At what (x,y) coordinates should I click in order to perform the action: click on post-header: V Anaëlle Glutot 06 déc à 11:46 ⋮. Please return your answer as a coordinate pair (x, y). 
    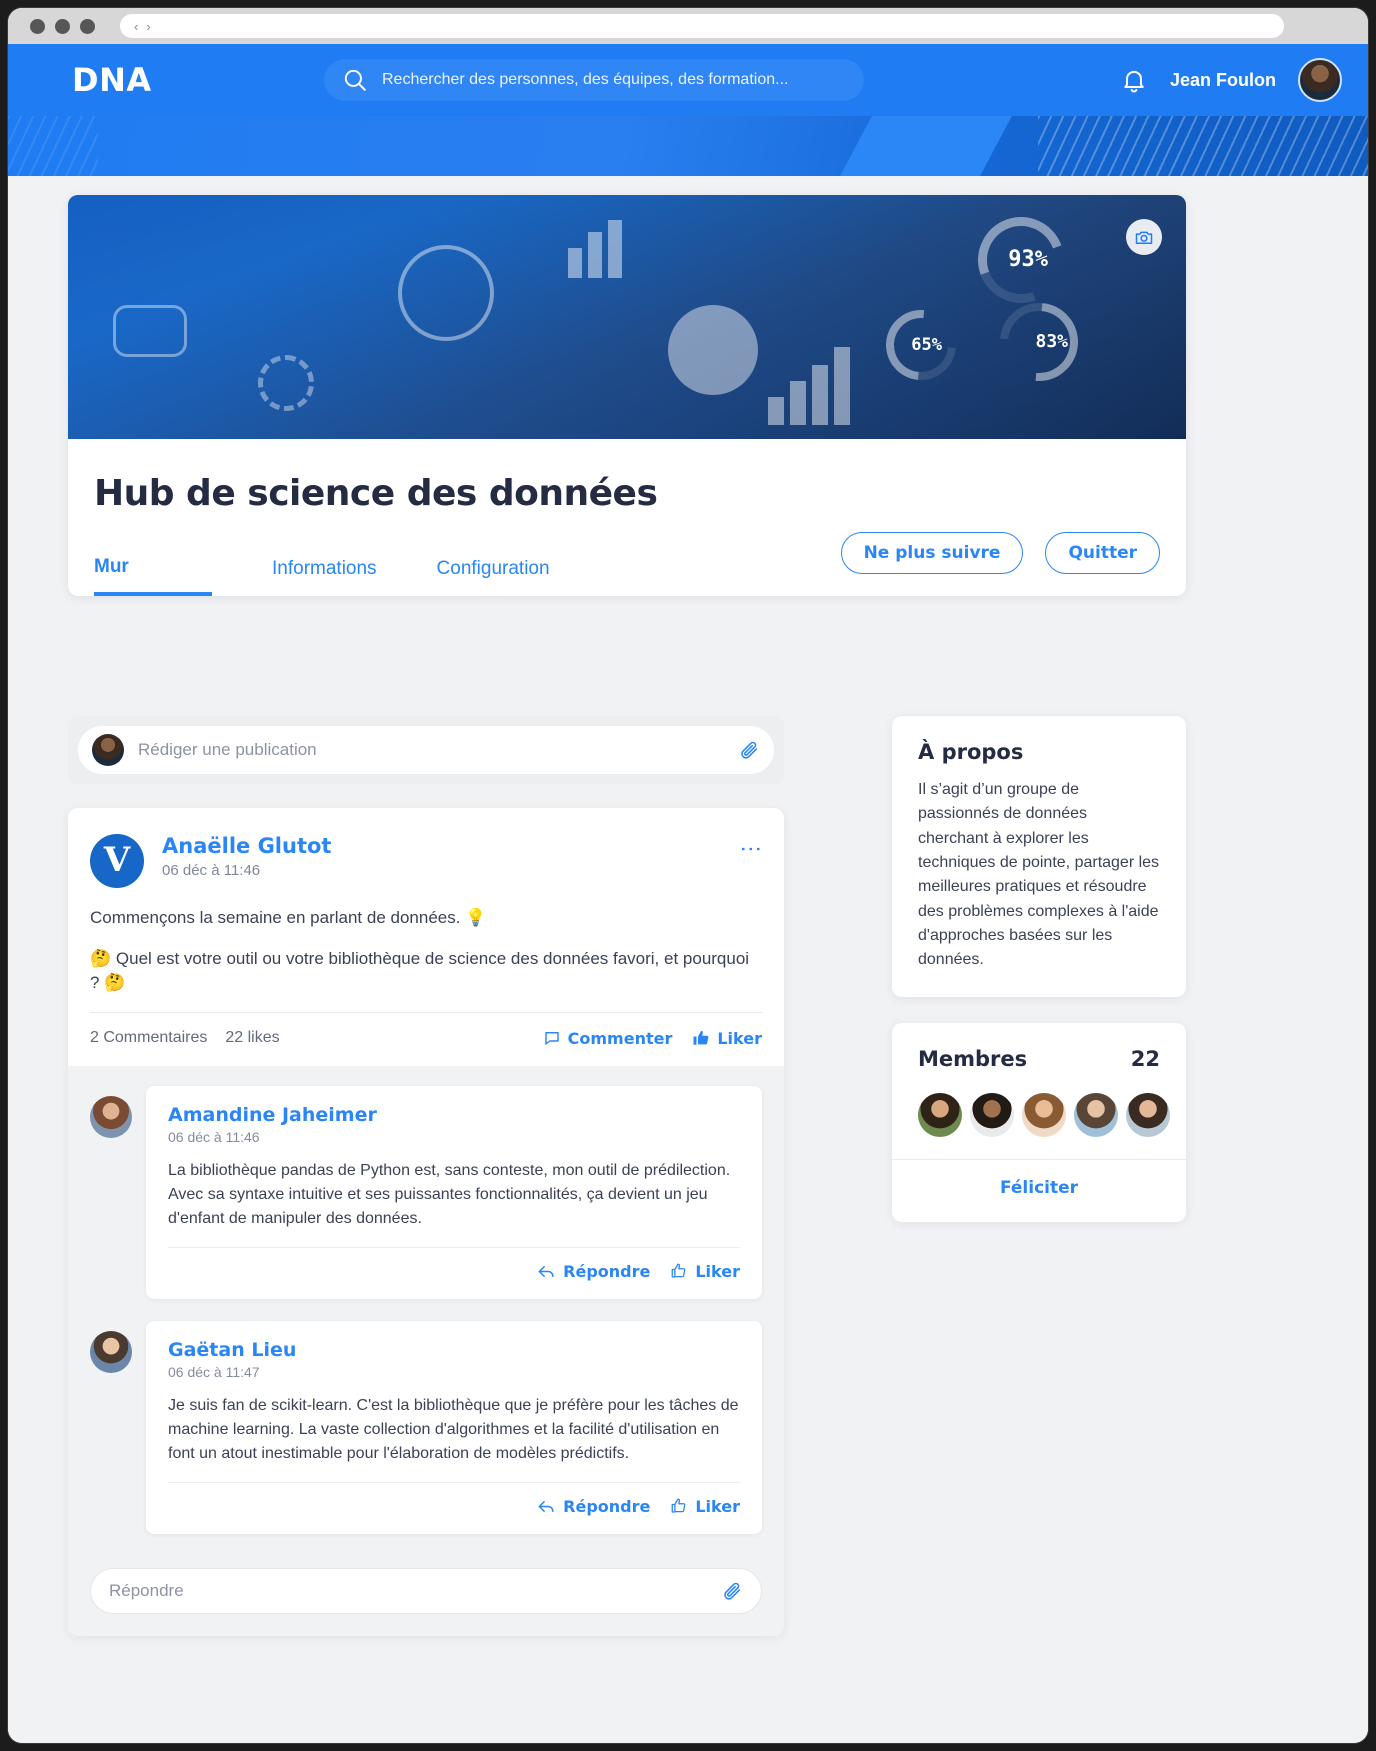
    Looking at the image, I should click on (426, 848).